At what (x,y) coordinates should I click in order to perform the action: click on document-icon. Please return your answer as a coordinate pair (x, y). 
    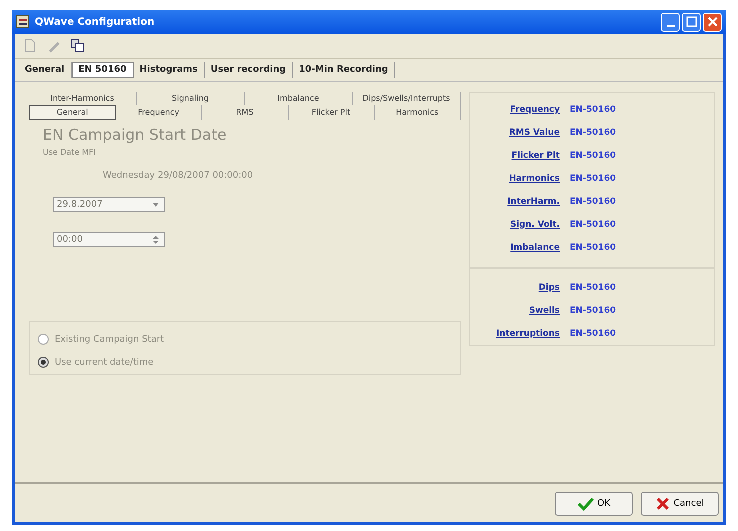
    Looking at the image, I should click on (30, 46).